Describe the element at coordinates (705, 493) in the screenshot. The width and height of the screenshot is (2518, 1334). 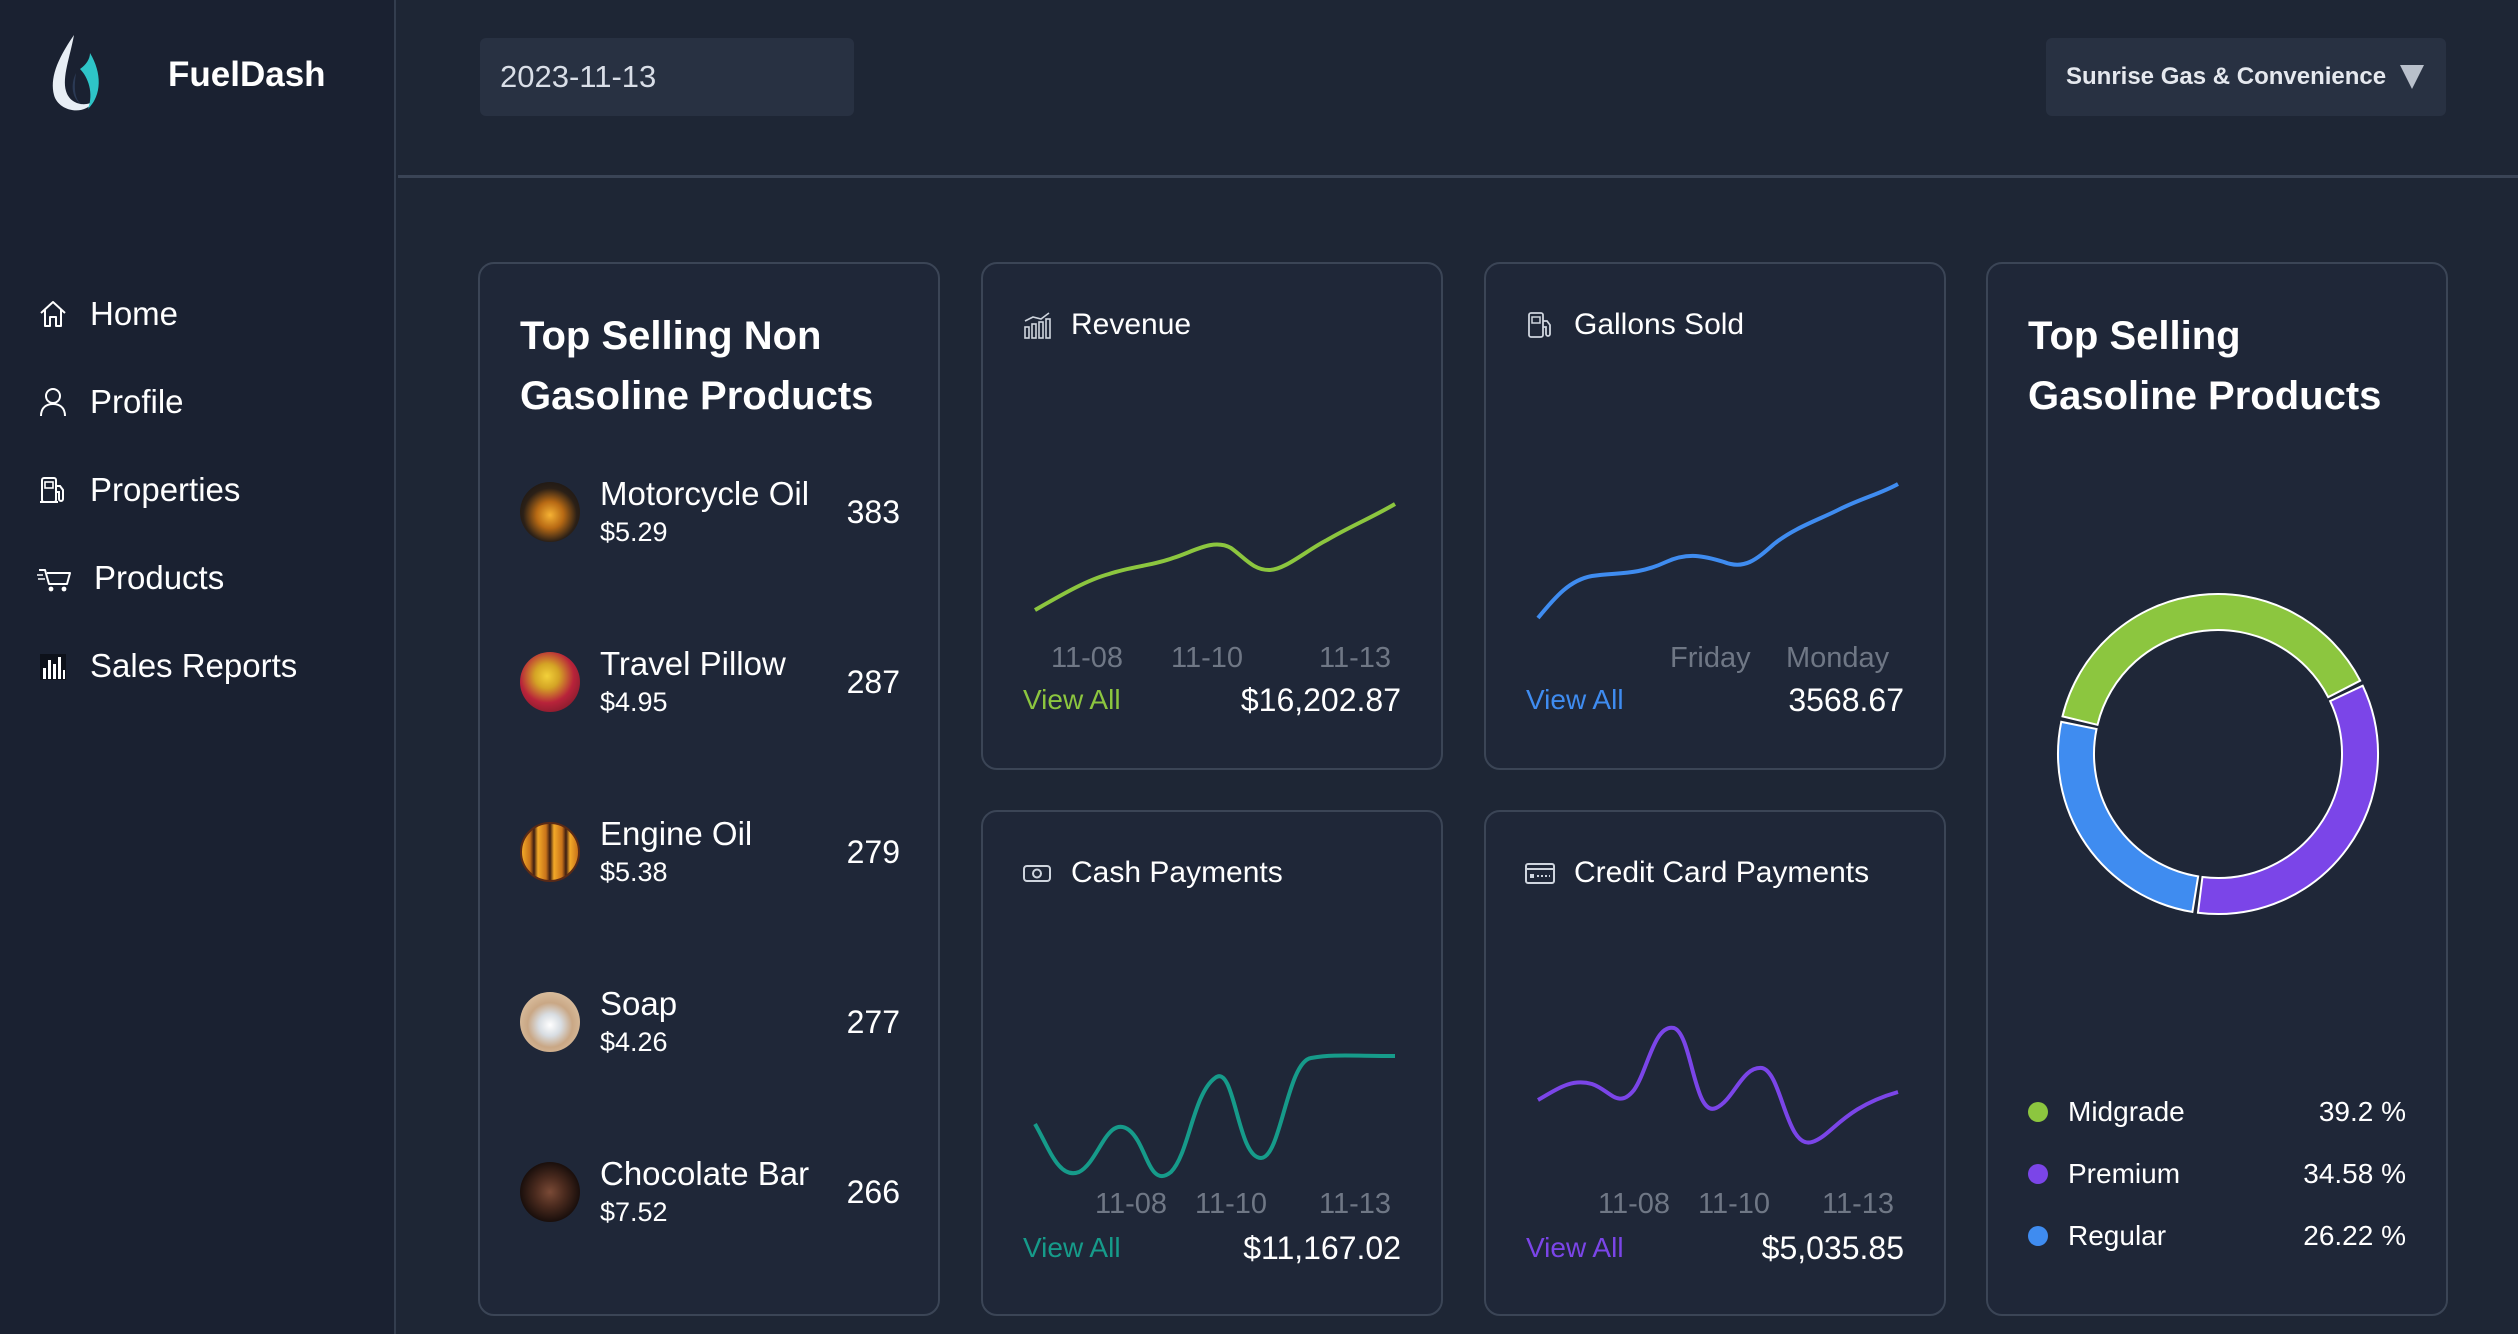
I see `product-name: Motorcycle Oil` at that location.